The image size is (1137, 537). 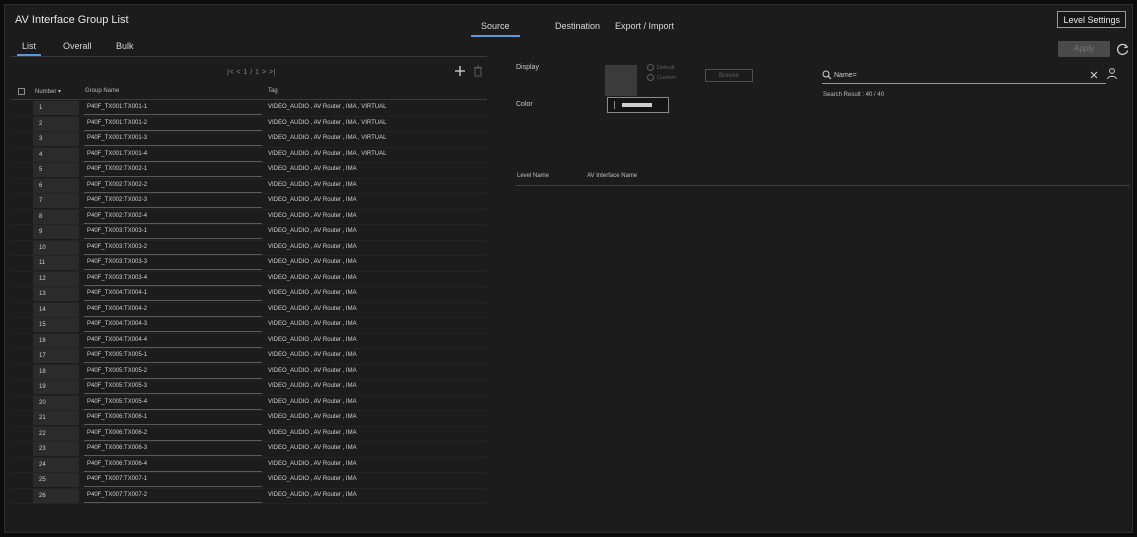 What do you see at coordinates (56, 232) in the screenshot?
I see `row-number: 9` at bounding box center [56, 232].